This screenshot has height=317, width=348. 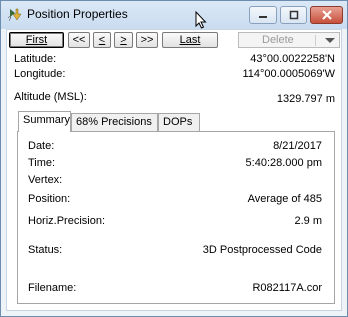 I want to click on chevron-down-icon, so click(x=330, y=40).